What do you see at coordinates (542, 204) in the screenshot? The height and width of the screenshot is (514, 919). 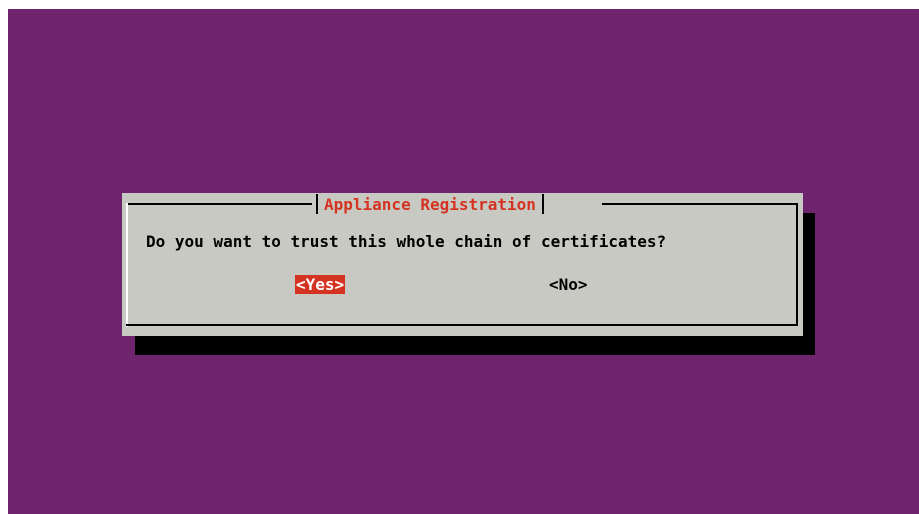 I see `title-right-bracket` at bounding box center [542, 204].